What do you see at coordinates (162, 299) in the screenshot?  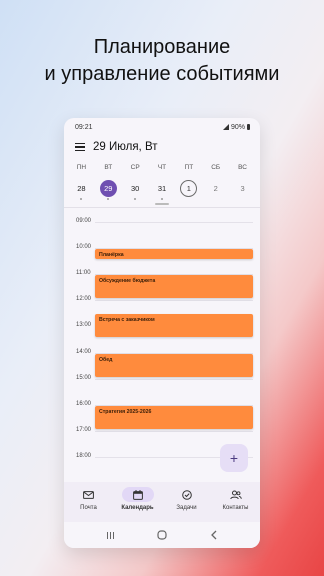 I see `hour-row: 12:00` at bounding box center [162, 299].